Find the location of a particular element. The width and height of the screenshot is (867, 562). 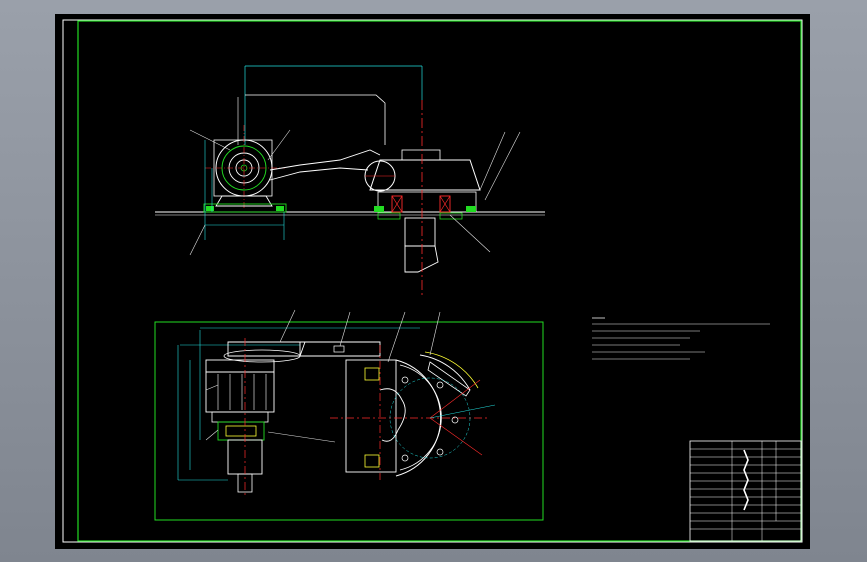

technical-notes is located at coordinates (681, 338).